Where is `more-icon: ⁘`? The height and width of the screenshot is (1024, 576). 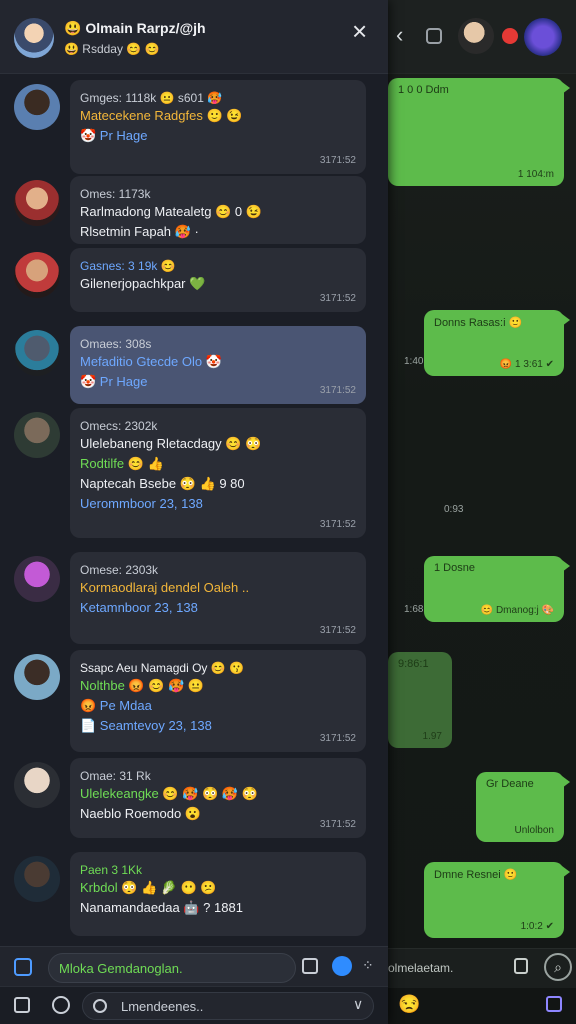
more-icon: ⁘ is located at coordinates (368, 965).